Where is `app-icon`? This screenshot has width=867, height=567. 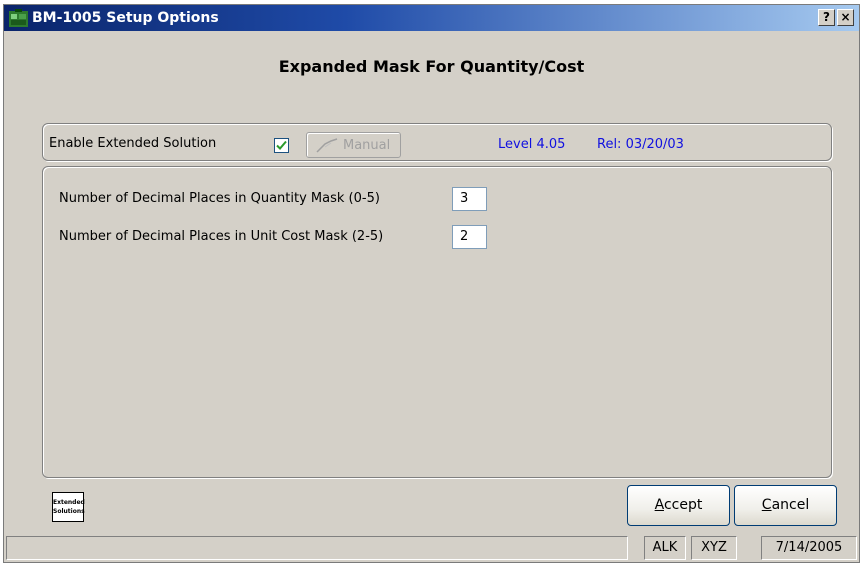 app-icon is located at coordinates (18, 18).